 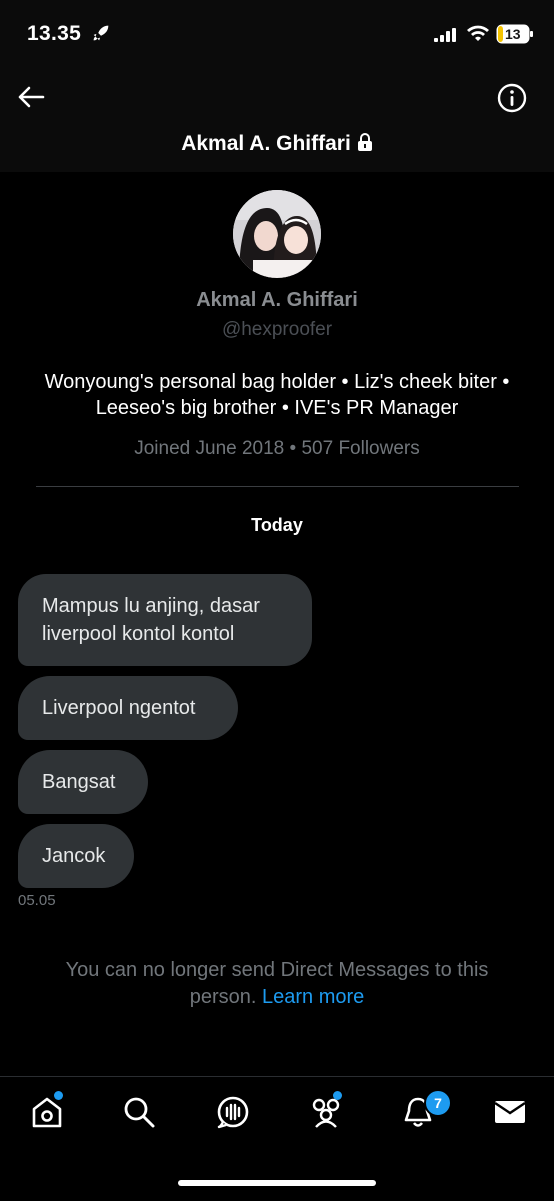 I want to click on day-label: Today, so click(x=277, y=525).